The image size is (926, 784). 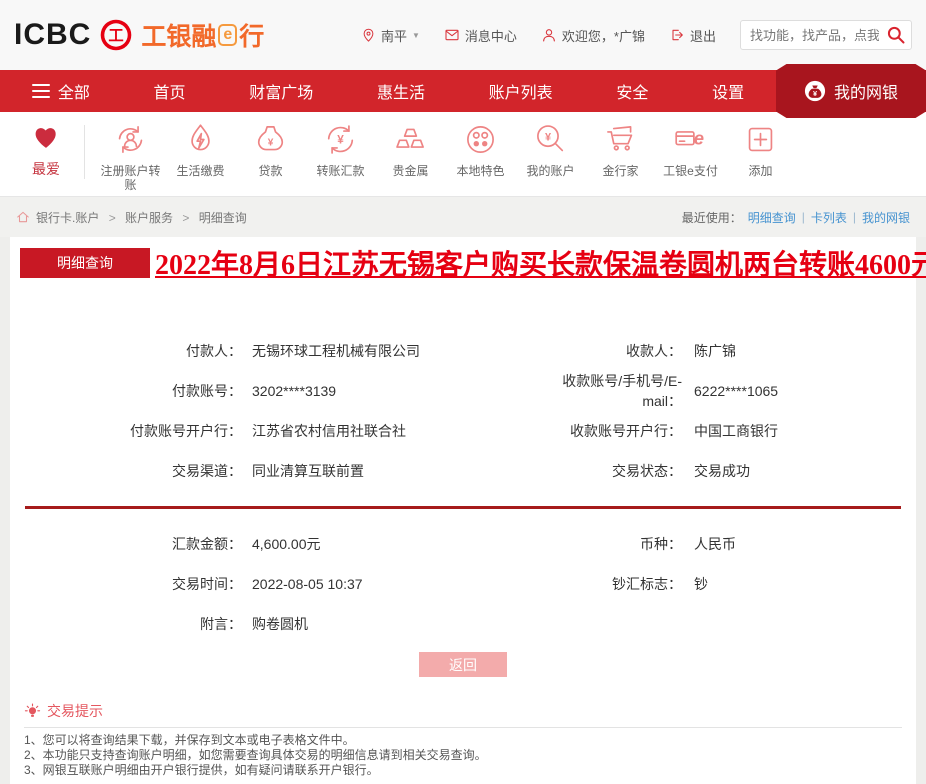 What do you see at coordinates (593, 35) in the screenshot?
I see `welcome-user: 欢迎您，*广锦` at bounding box center [593, 35].